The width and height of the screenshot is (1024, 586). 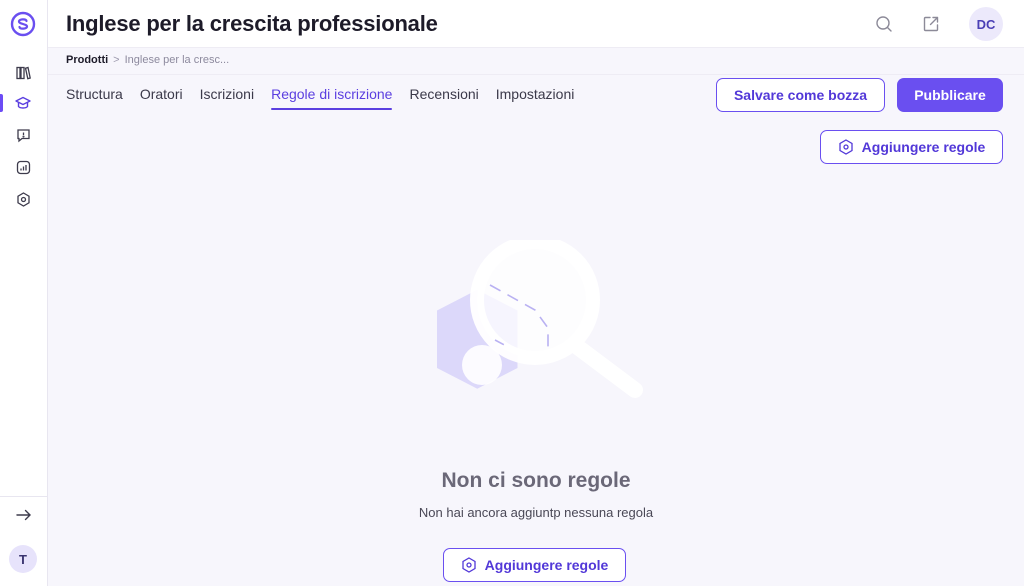 I want to click on sidebar-item-questions, so click(x=23, y=135).